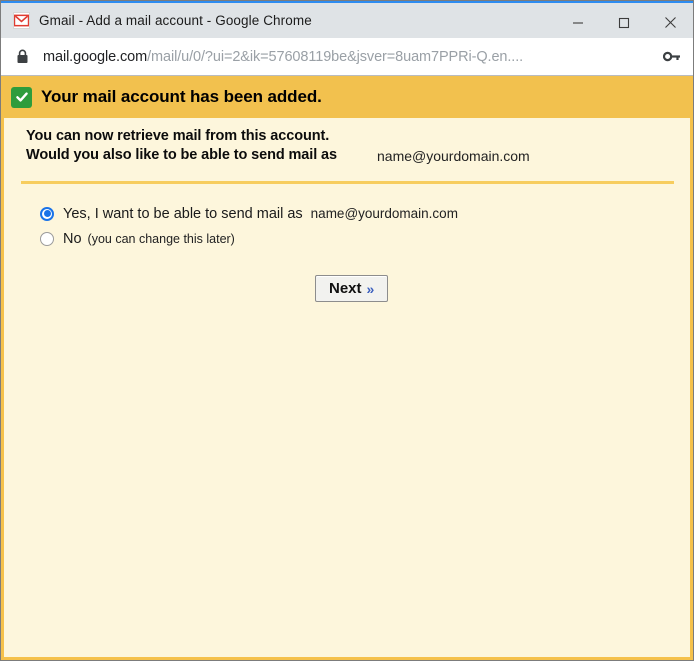 The image size is (694, 661). Describe the element at coordinates (384, 213) in the screenshot. I see `option-email-yes: name@yourdomain.com` at that location.